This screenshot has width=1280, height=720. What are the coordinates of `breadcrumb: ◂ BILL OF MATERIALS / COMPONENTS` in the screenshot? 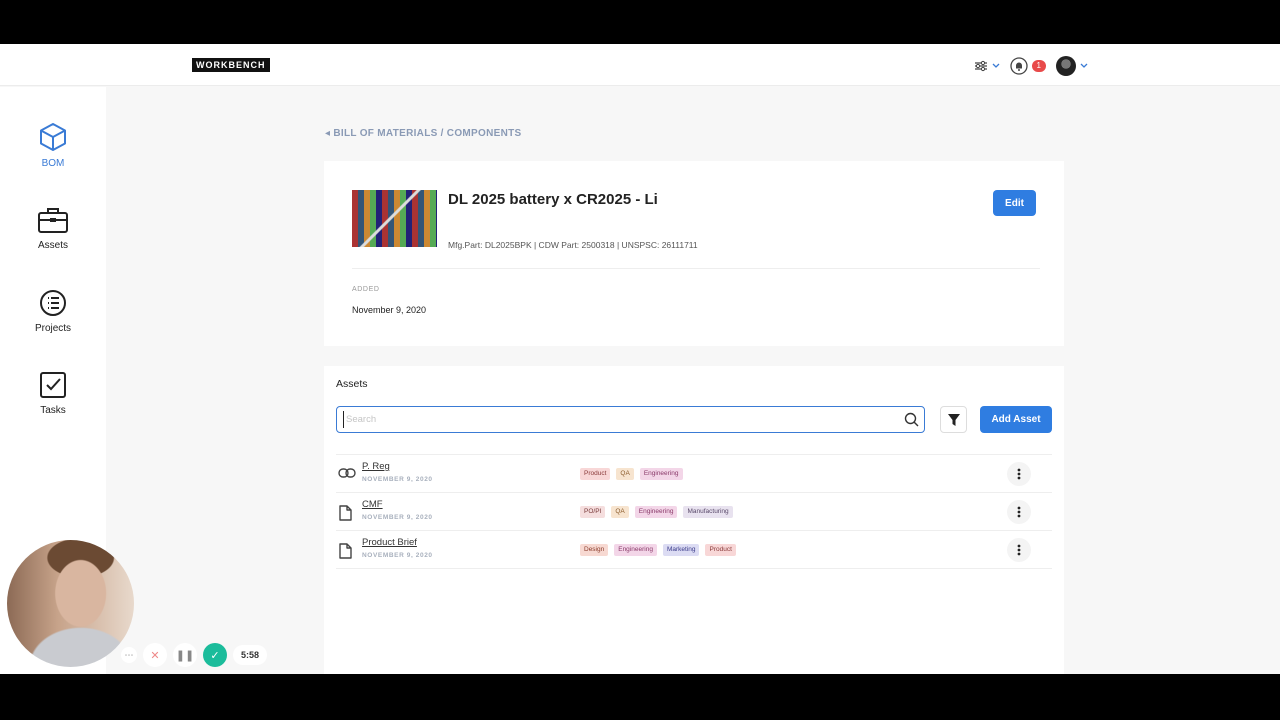 It's located at (423, 133).